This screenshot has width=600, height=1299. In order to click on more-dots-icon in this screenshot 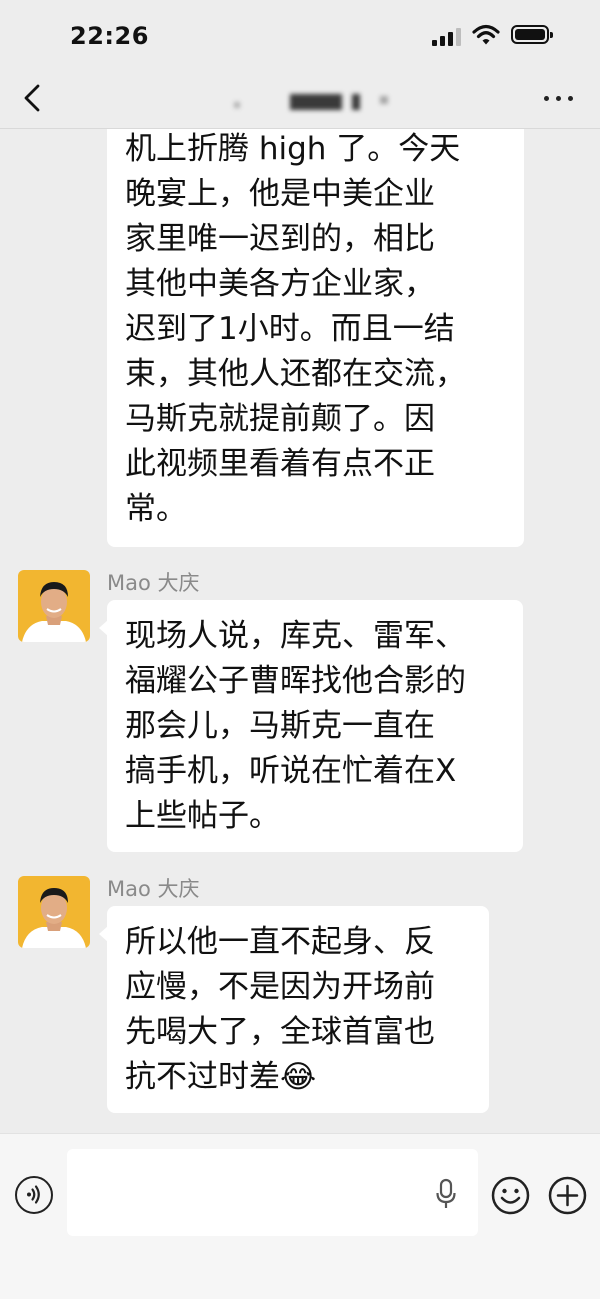, I will do `click(558, 98)`.